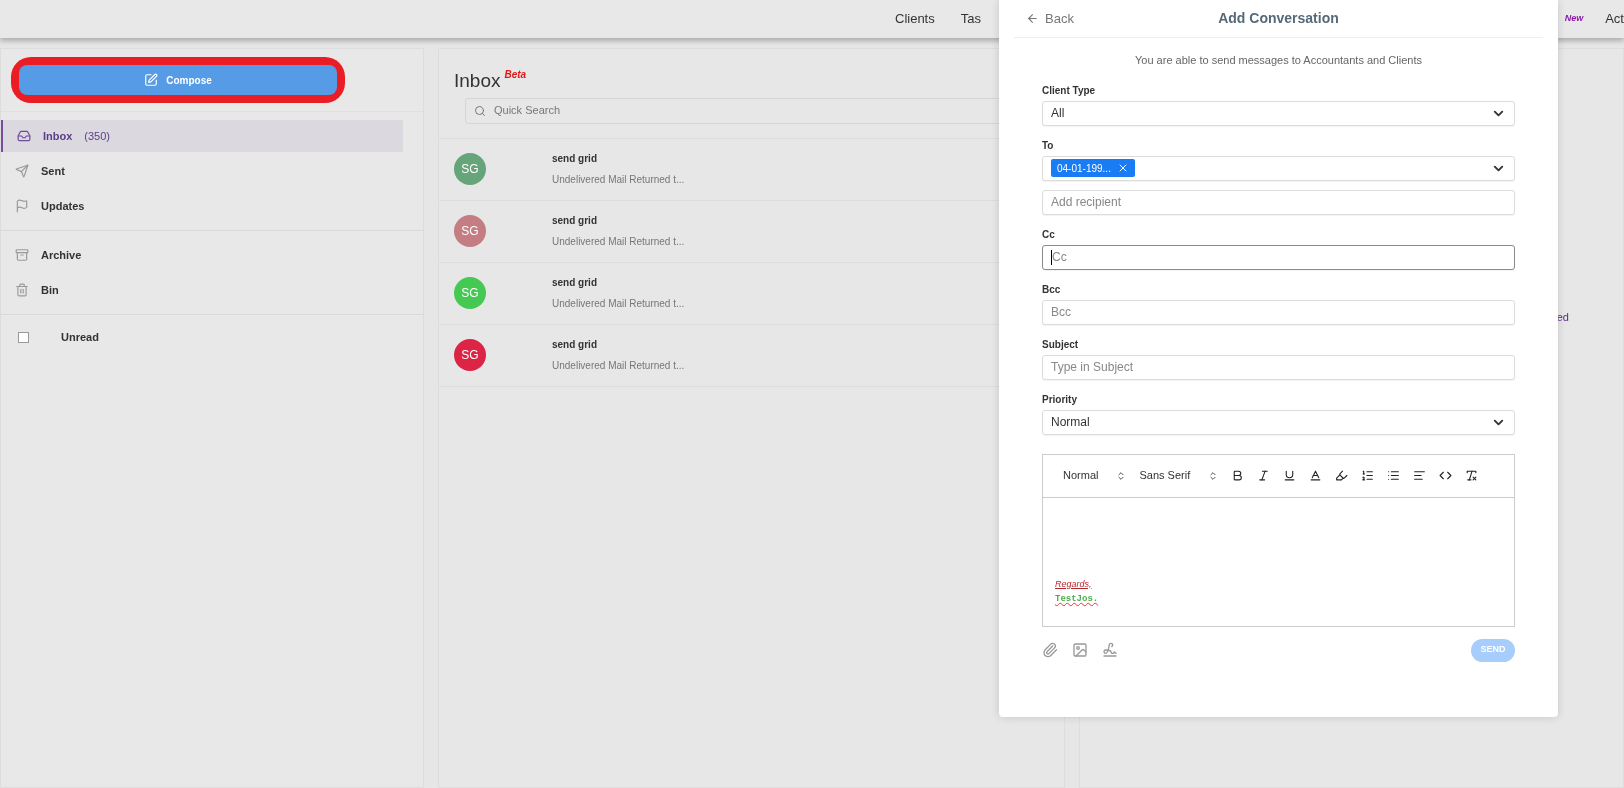 The image size is (1624, 788). I want to click on bold-icon, so click(1238, 475).